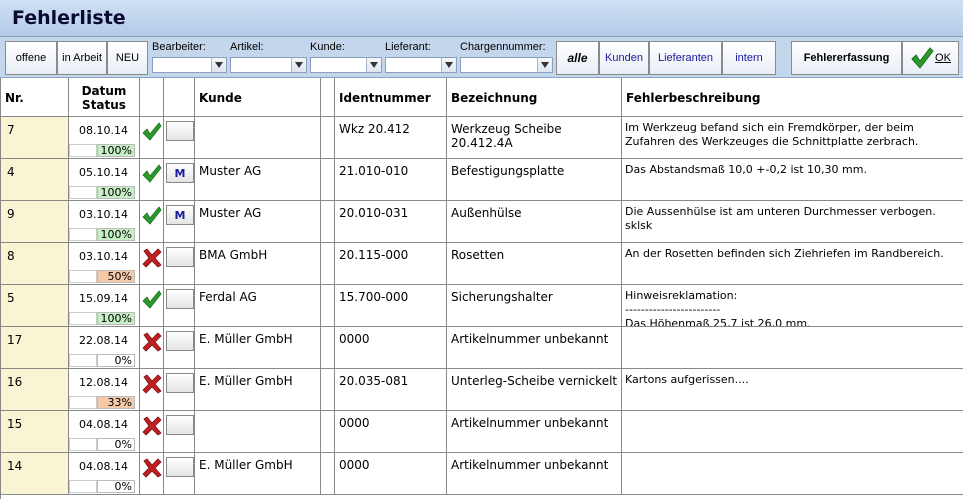 This screenshot has width=963, height=499. I want to click on in-arbeit-button: in Arbeit, so click(82, 58).